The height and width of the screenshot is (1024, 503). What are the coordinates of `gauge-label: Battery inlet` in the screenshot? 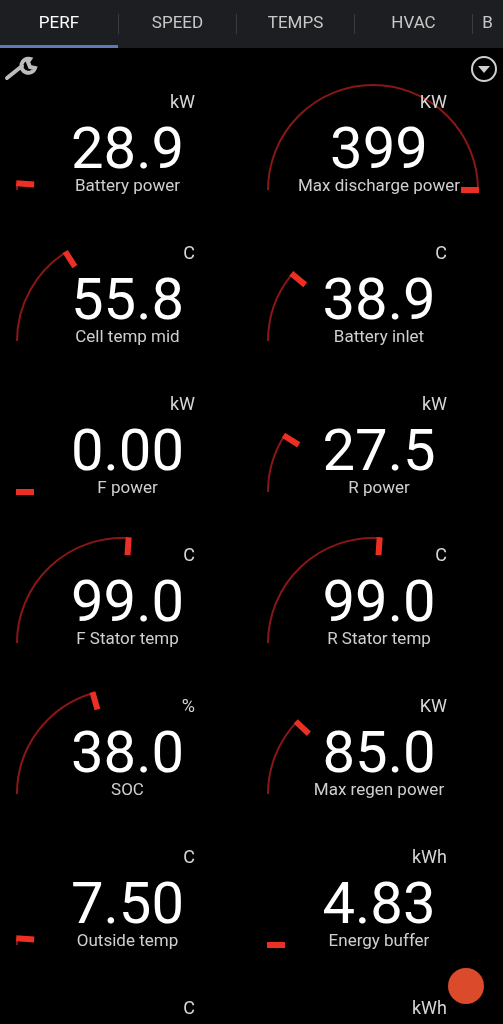 It's located at (379, 336).